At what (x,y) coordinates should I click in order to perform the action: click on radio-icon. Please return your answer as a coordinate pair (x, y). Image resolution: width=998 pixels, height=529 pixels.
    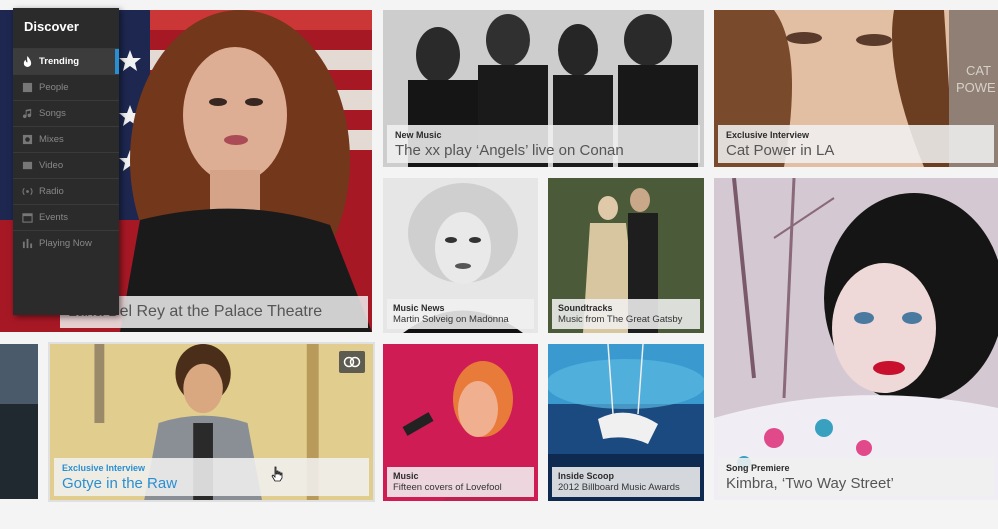
    Looking at the image, I should click on (27, 192).